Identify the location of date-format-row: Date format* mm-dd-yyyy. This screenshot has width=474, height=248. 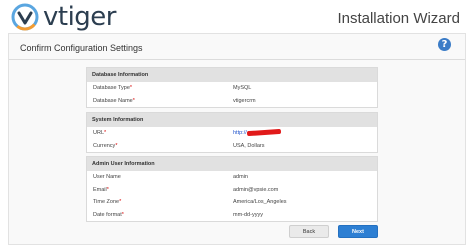
(232, 215).